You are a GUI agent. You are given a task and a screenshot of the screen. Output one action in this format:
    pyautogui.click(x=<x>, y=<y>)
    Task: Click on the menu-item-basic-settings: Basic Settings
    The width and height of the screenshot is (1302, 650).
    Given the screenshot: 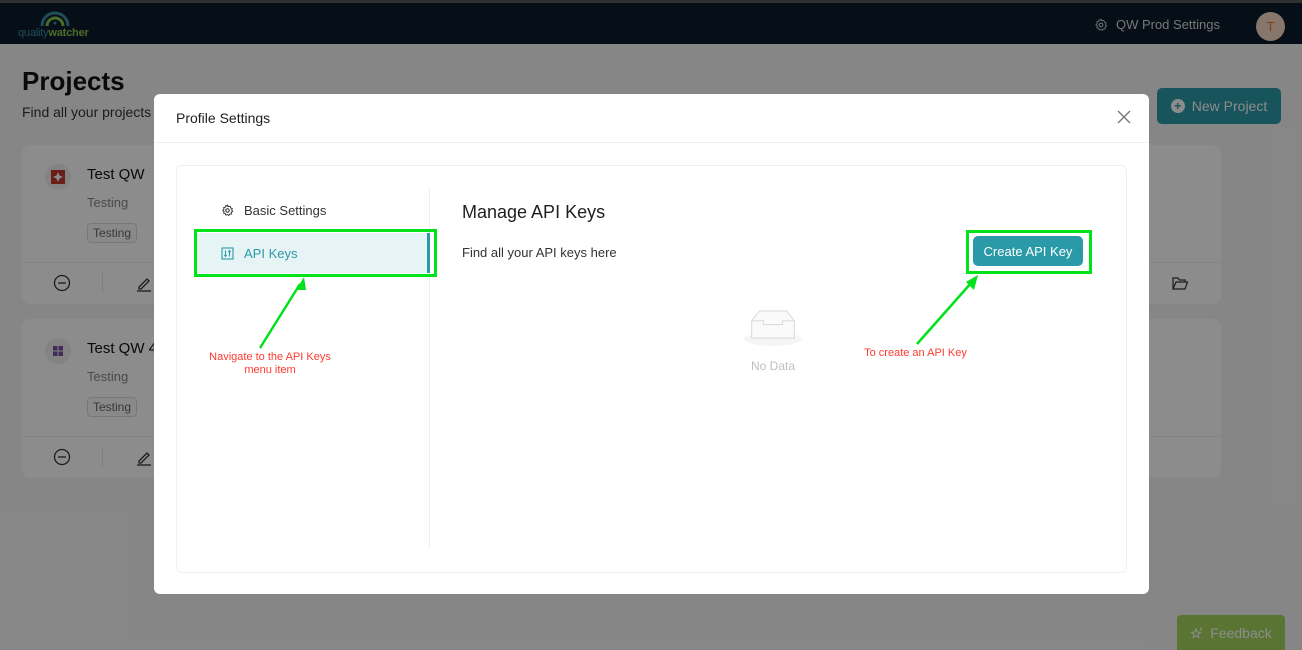 What is the action you would take?
    pyautogui.click(x=313, y=210)
    